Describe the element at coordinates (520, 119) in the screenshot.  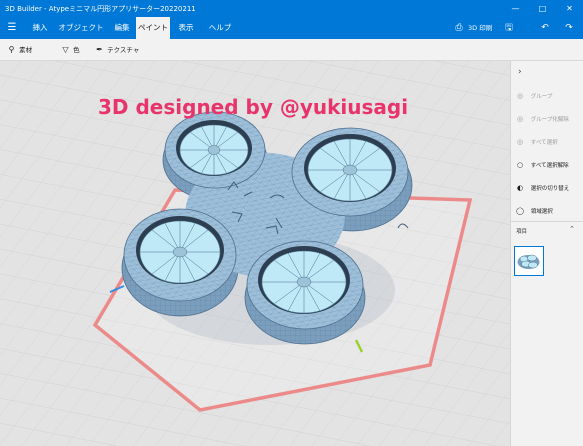
I see `ungroup-icon: ◎` at that location.